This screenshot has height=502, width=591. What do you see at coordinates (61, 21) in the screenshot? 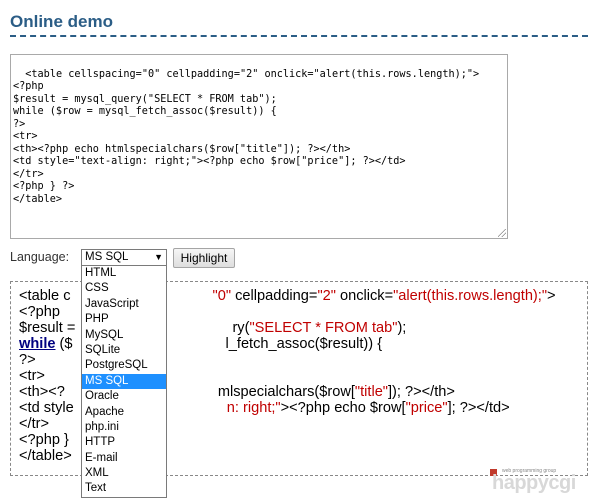
I see `page-title: Online demo` at bounding box center [61, 21].